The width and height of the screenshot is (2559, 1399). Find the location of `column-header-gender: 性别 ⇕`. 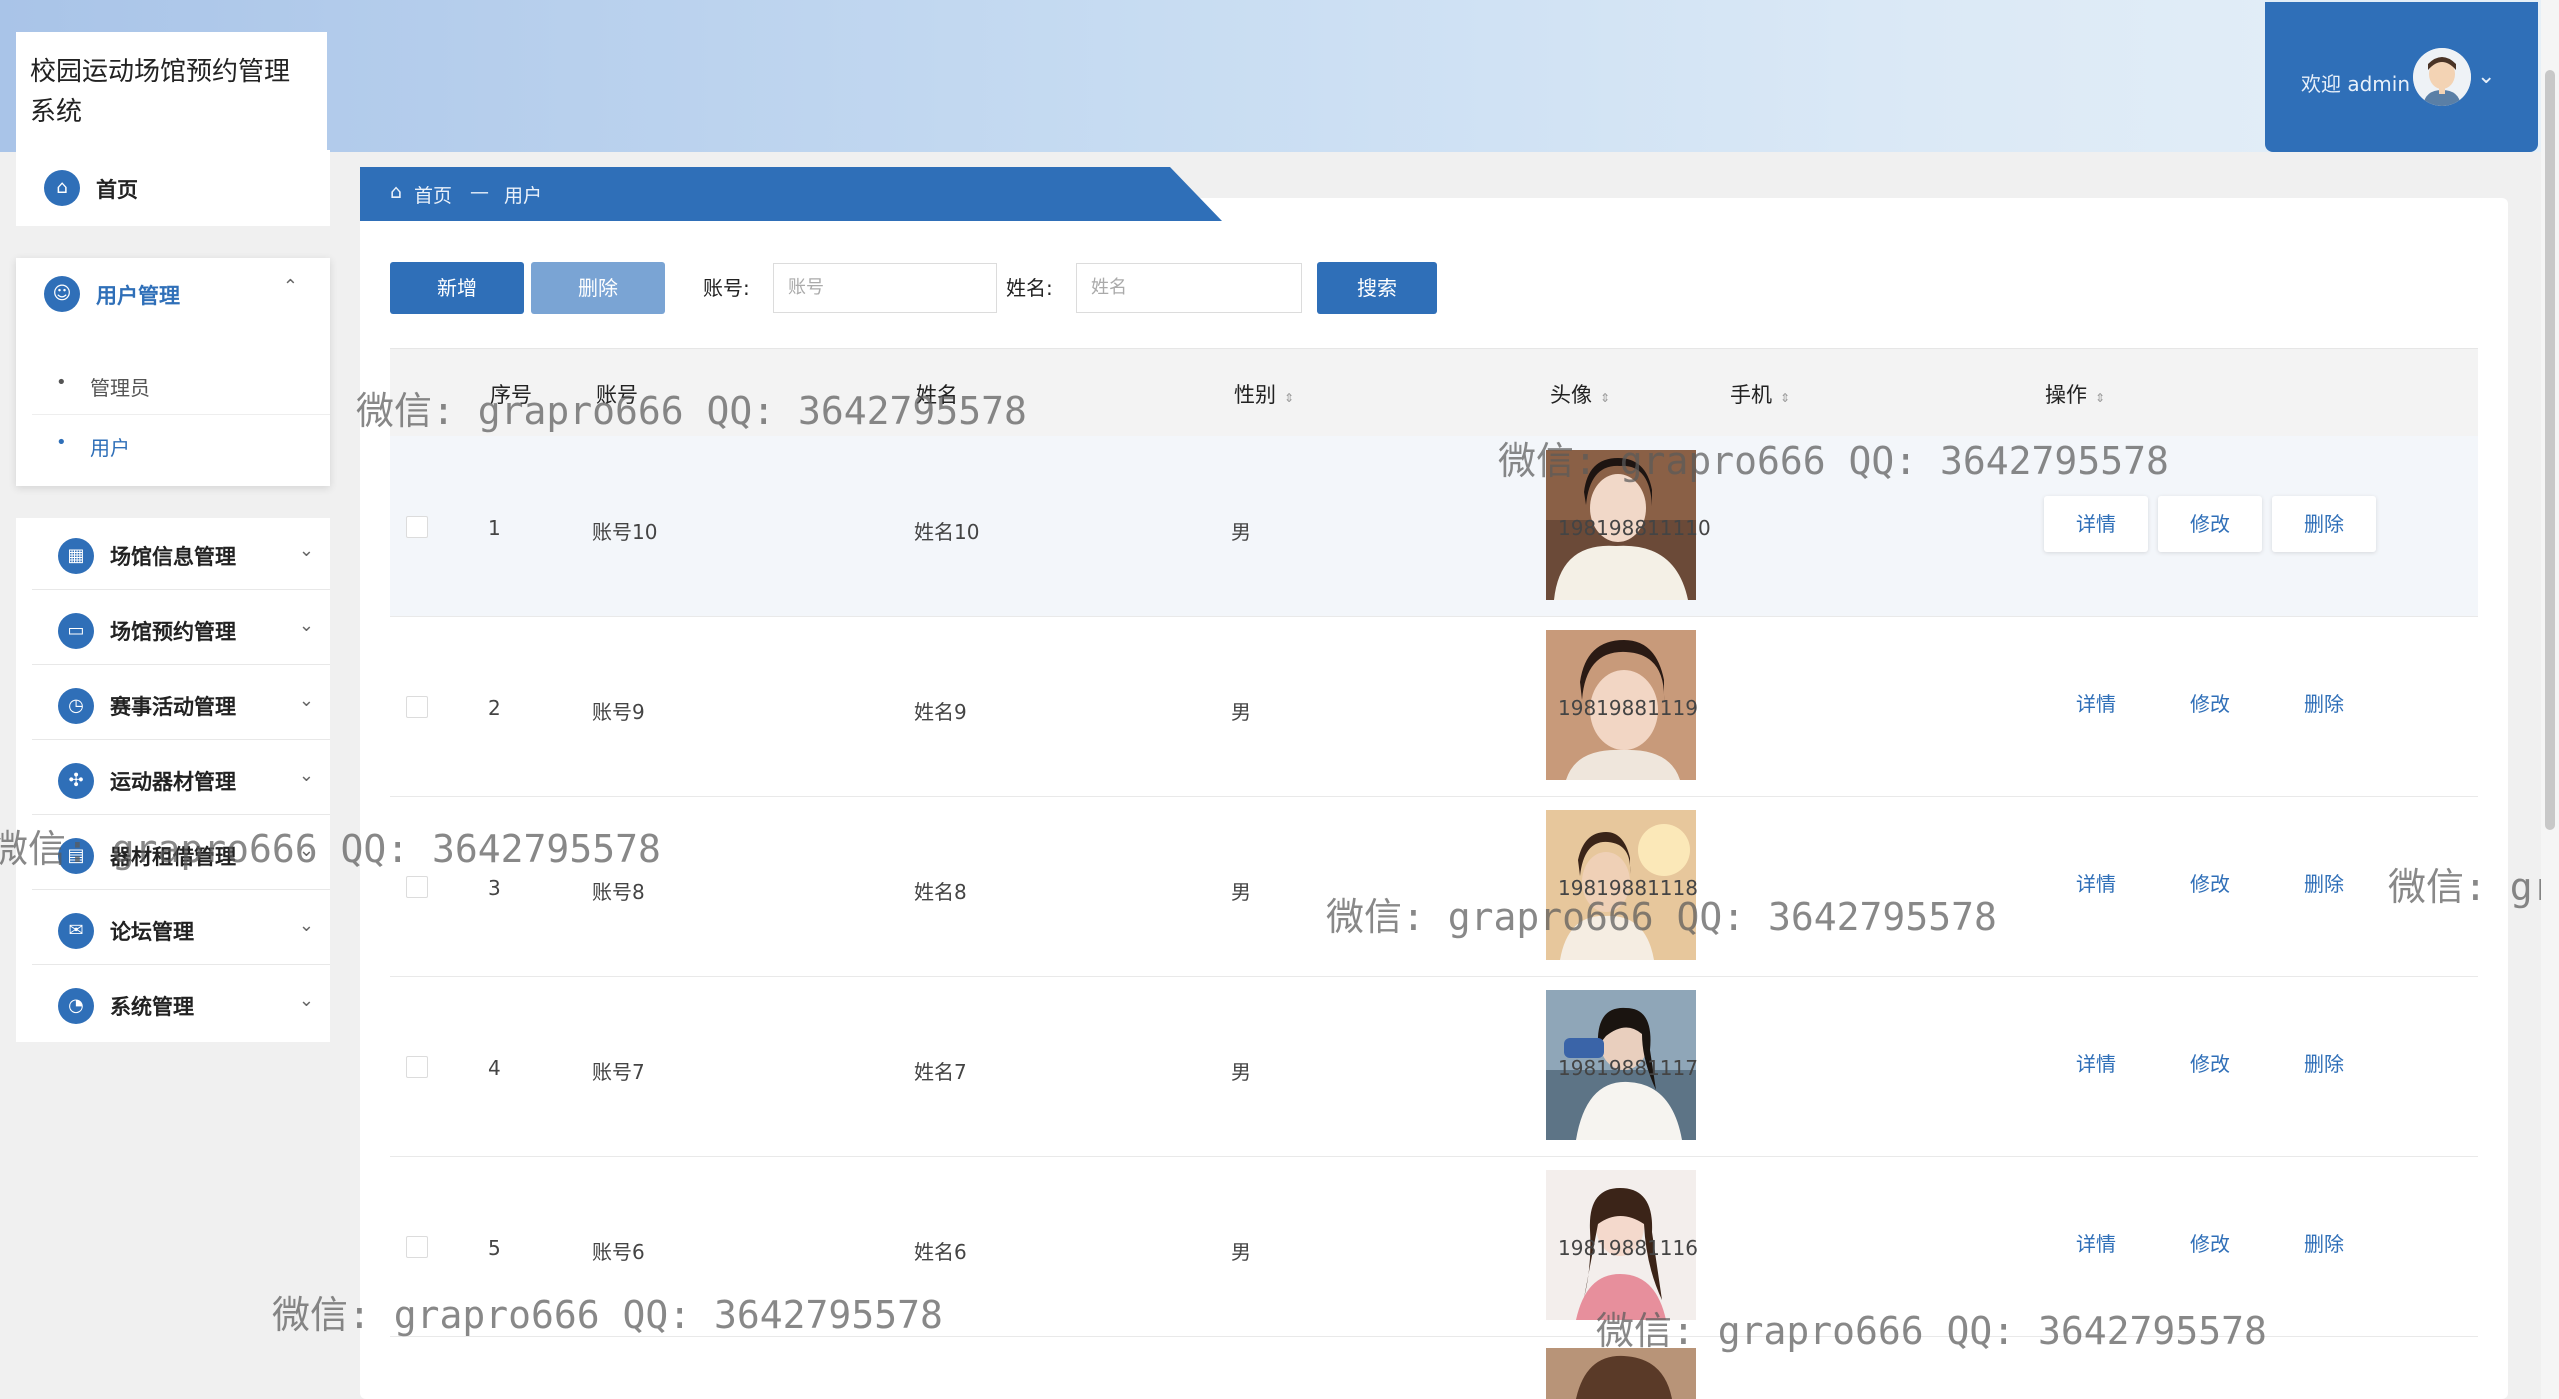

column-header-gender: 性别 ⇕ is located at coordinates (1264, 394).